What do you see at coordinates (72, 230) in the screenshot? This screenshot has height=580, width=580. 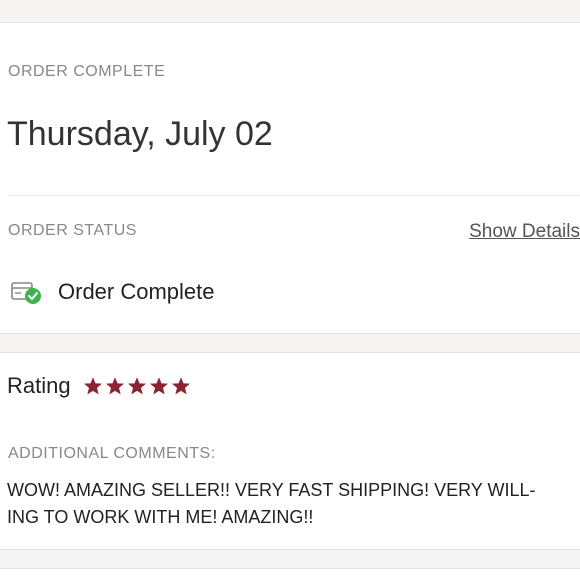 I see `order-status-label: ORDER STATUS` at bounding box center [72, 230].